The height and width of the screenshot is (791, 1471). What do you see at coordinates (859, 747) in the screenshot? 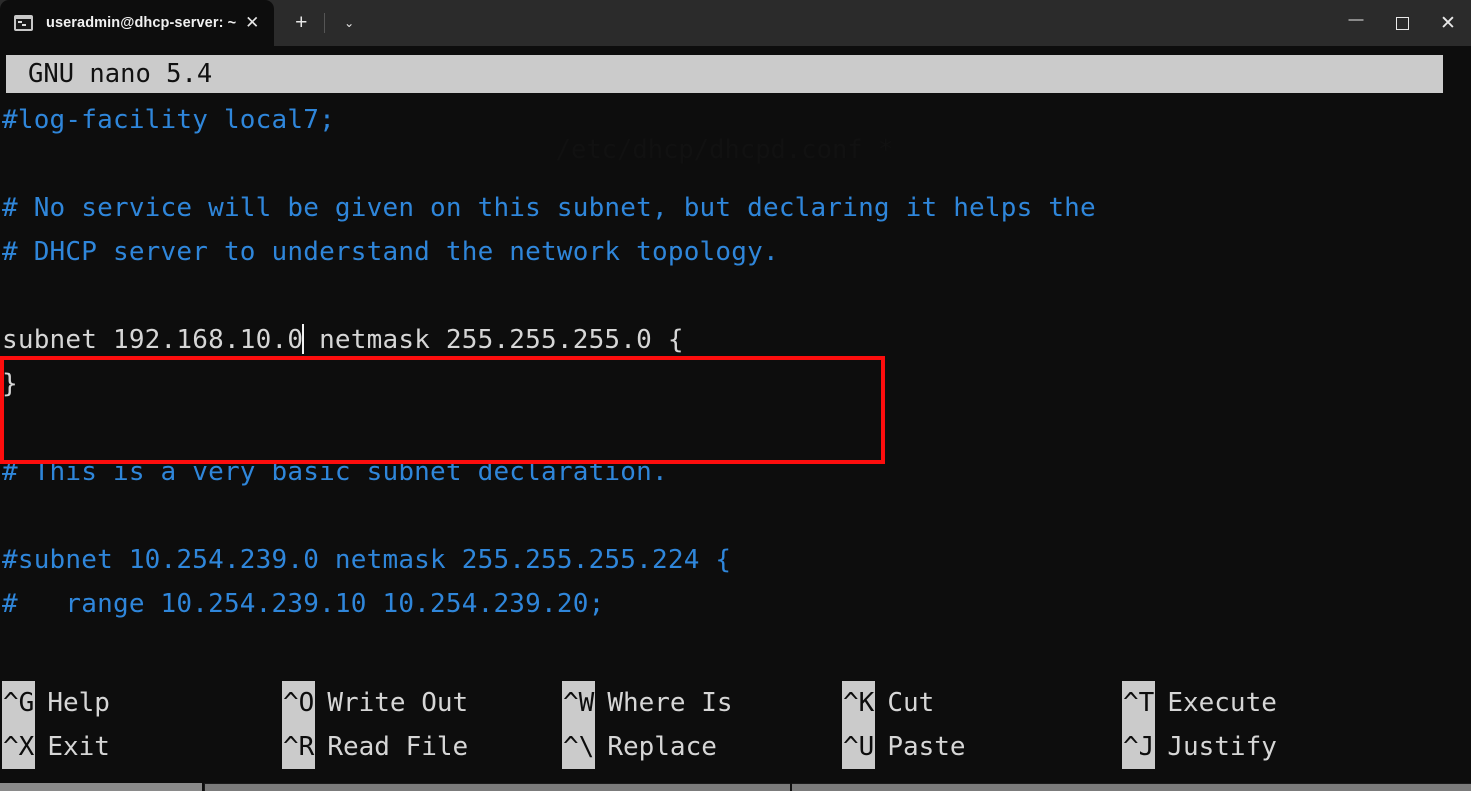
I see `shortcut-key: ^U` at bounding box center [859, 747].